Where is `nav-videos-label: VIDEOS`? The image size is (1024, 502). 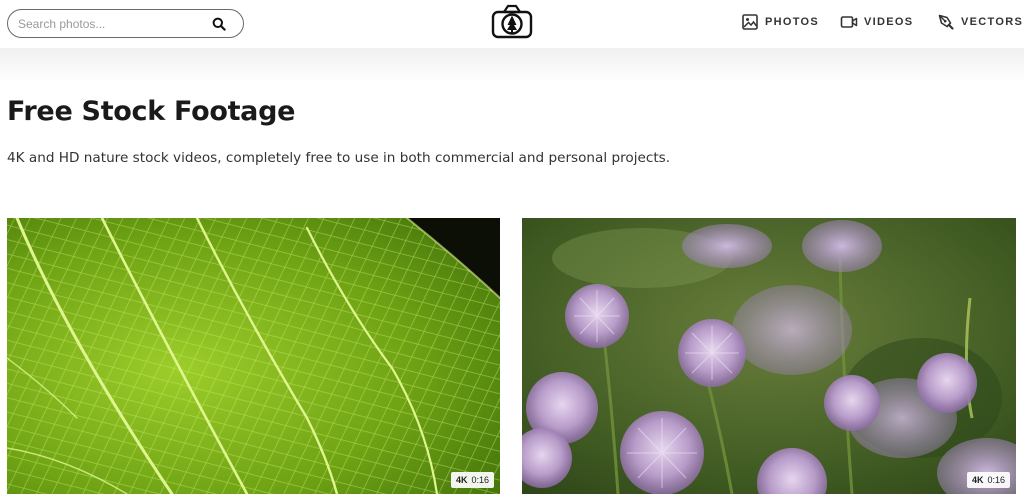
nav-videos-label: VIDEOS is located at coordinates (889, 22).